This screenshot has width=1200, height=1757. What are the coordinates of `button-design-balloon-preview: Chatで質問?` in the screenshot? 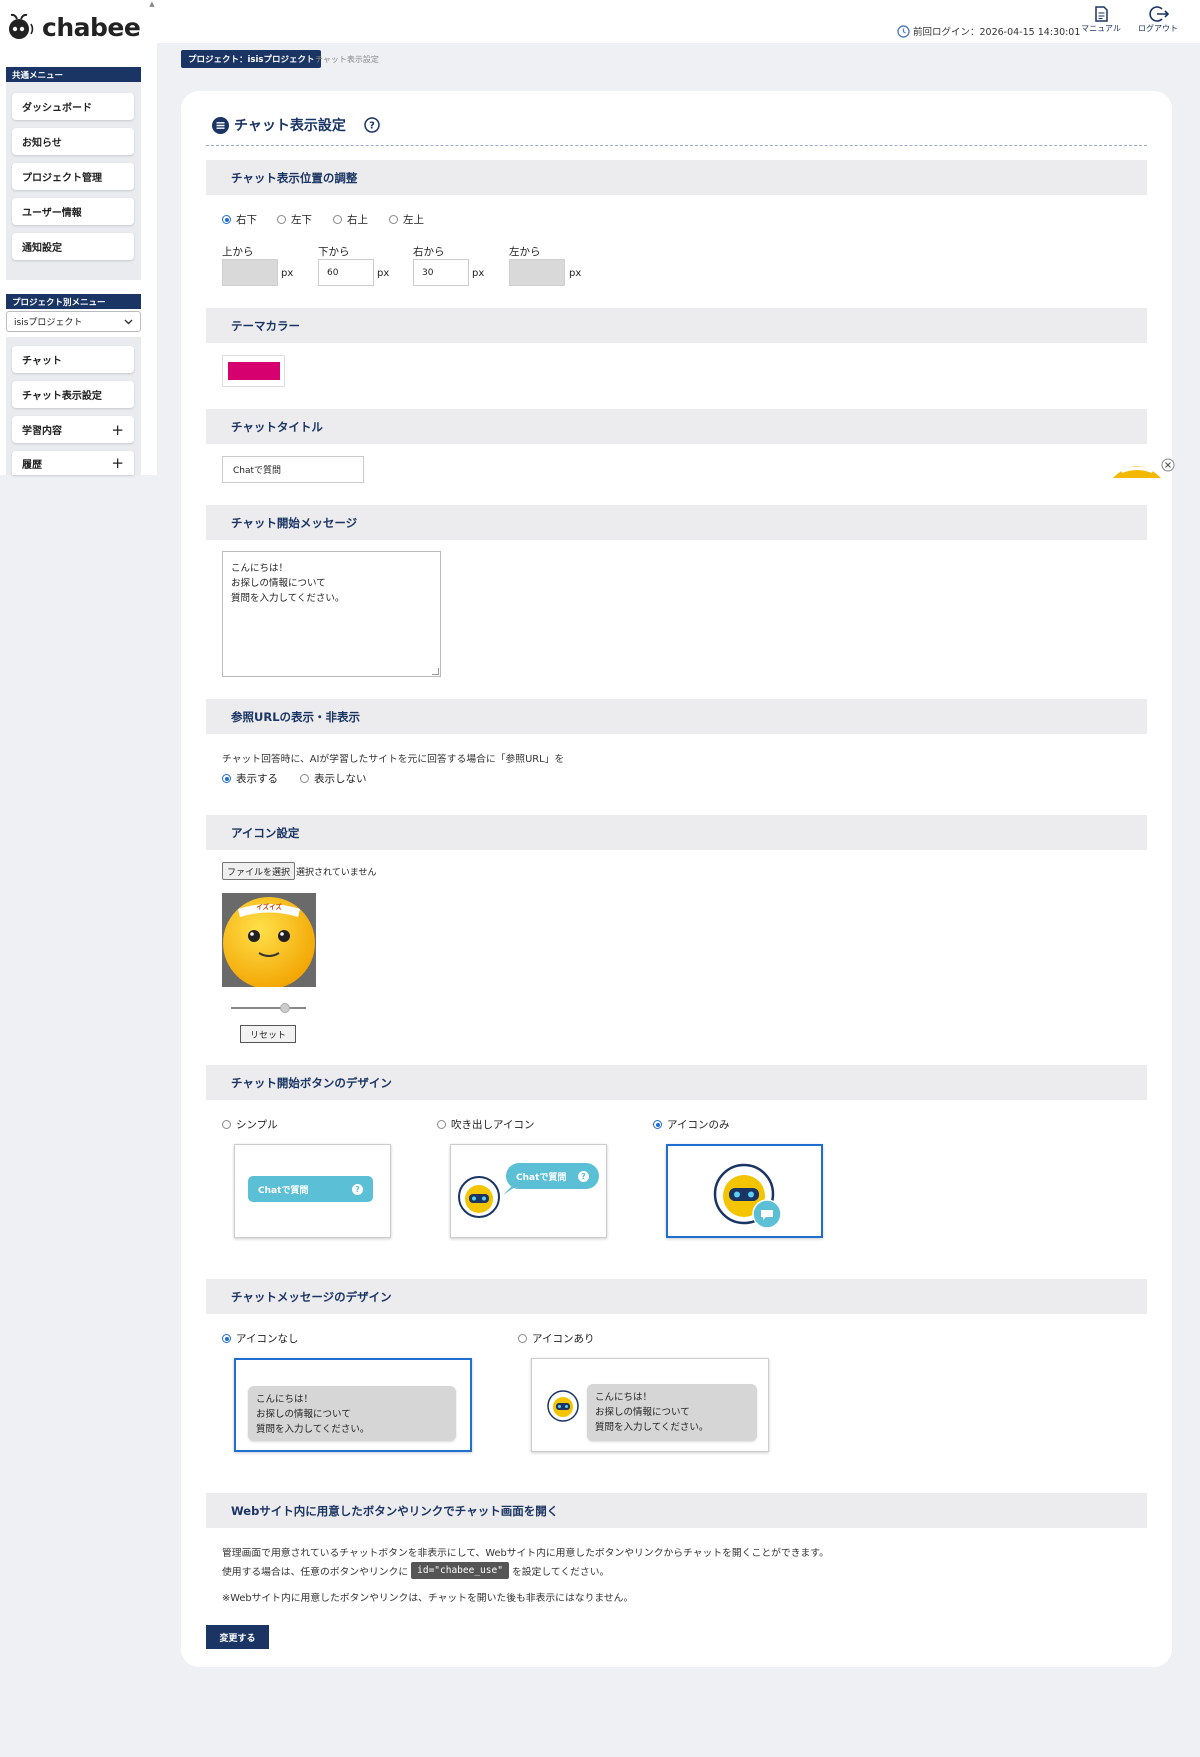 It's located at (528, 1191).